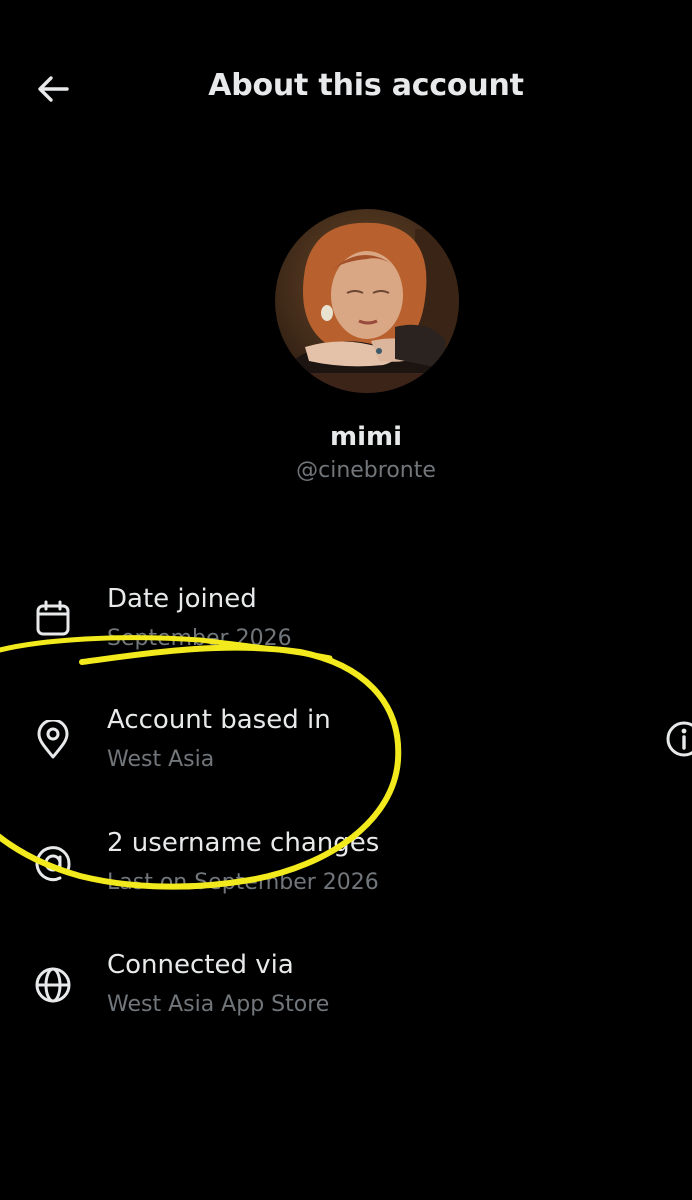 This screenshot has width=692, height=1200. What do you see at coordinates (161, 759) in the screenshot?
I see `detail-value: West Asia` at bounding box center [161, 759].